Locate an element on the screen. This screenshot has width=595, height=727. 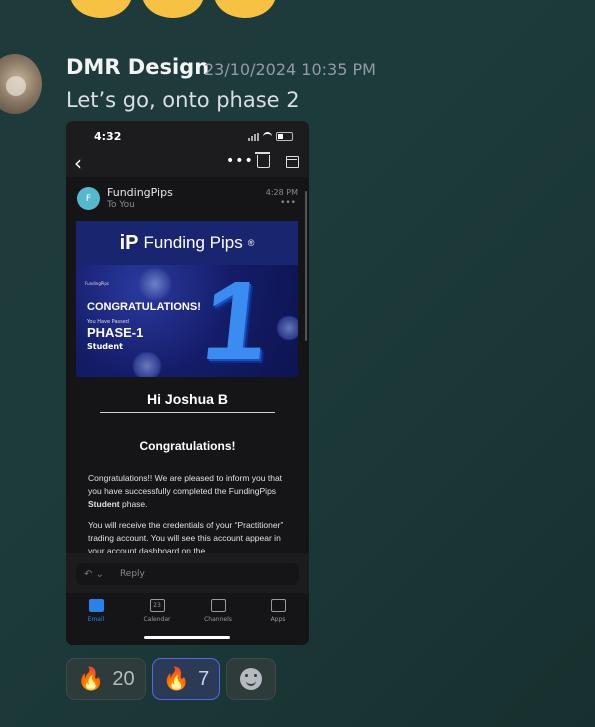
mail-icon is located at coordinates (96, 605).